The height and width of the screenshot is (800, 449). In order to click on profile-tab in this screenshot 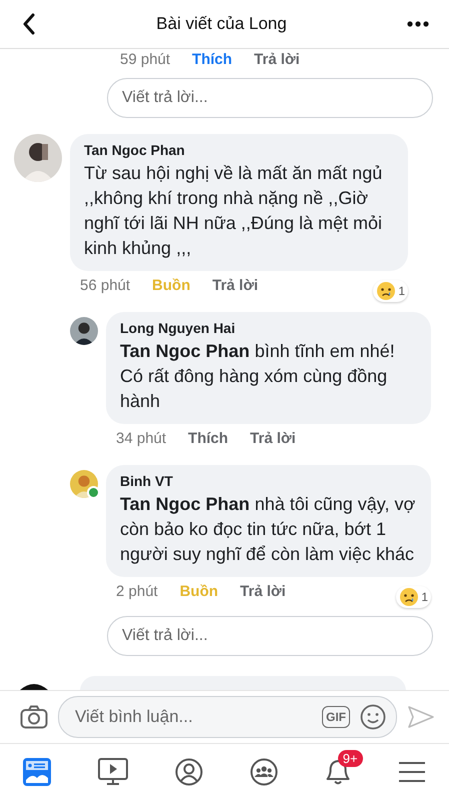, I will do `click(189, 772)`.